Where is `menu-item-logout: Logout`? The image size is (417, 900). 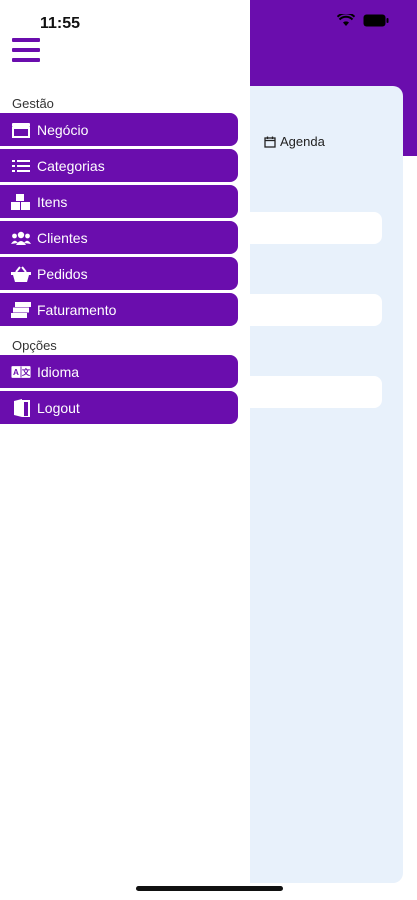
menu-item-logout: Logout is located at coordinates (119, 407).